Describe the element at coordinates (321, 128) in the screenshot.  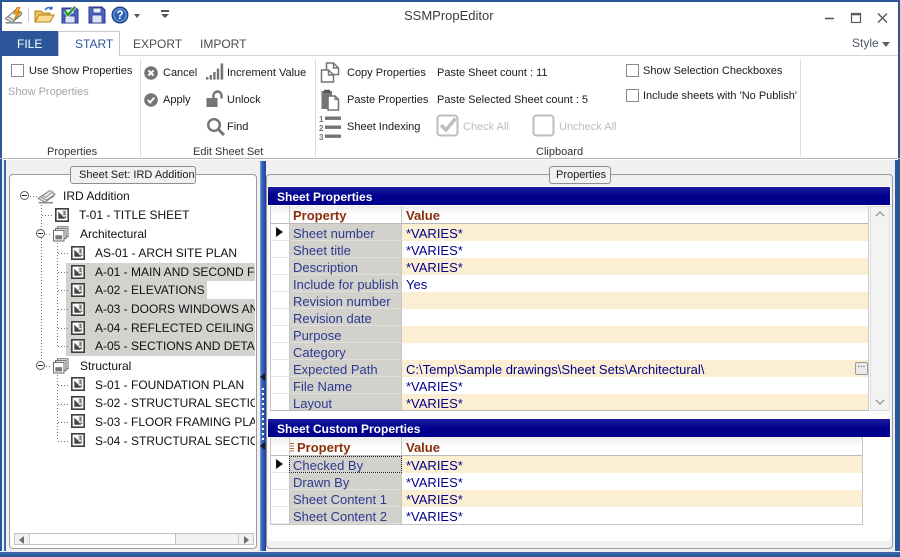
I see `svg-text: 2` at that location.